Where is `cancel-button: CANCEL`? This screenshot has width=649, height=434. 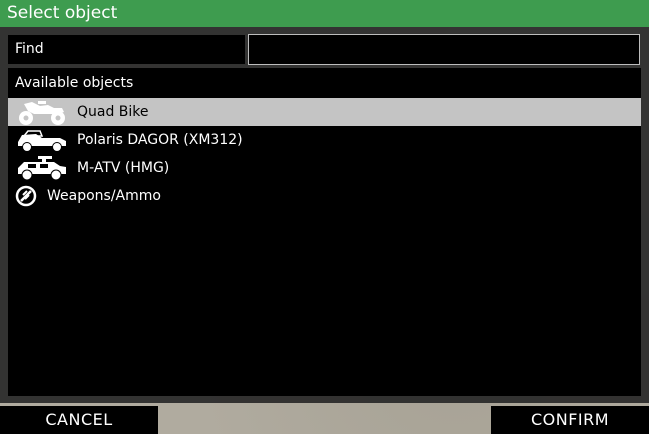 cancel-button: CANCEL is located at coordinates (79, 420).